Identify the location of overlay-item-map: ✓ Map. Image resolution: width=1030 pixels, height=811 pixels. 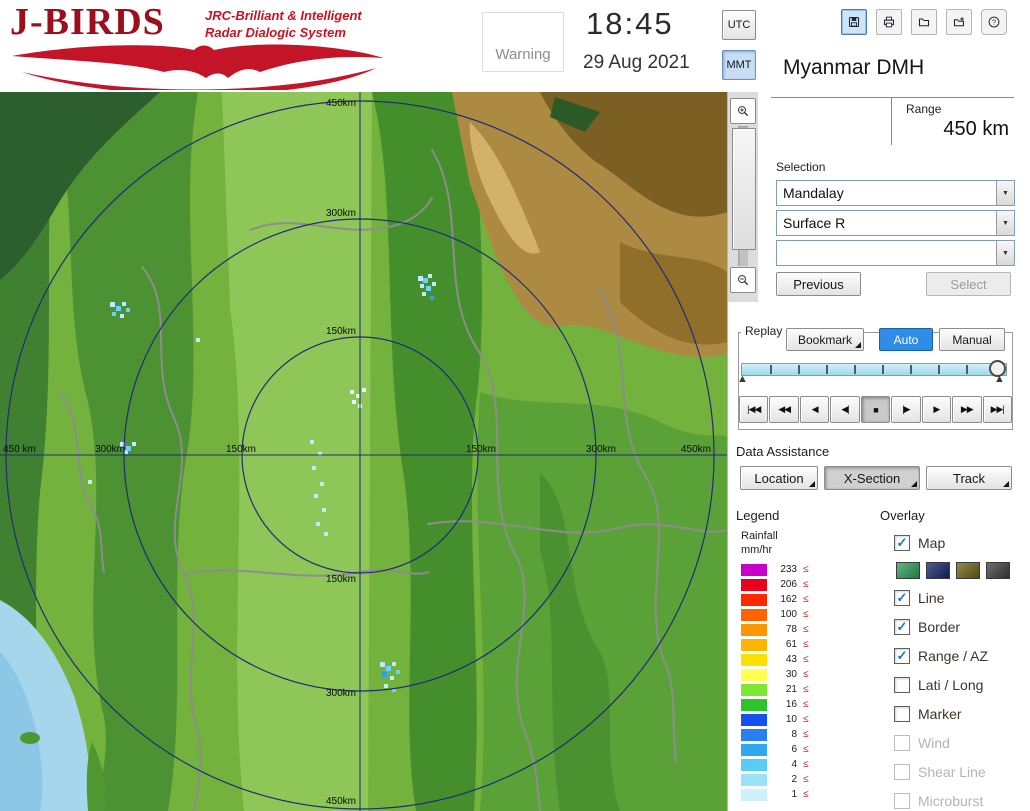
(962, 542).